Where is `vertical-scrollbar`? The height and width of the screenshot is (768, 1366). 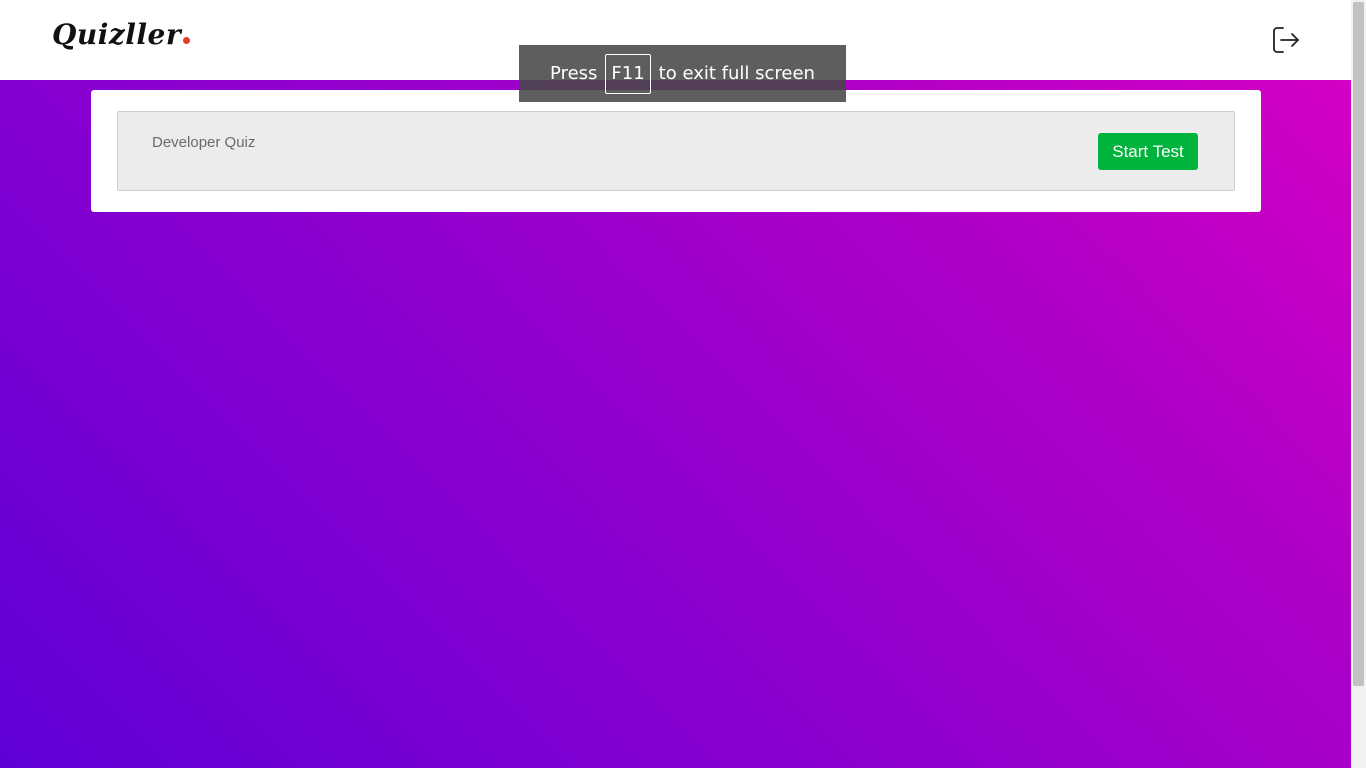
vertical-scrollbar is located at coordinates (1358, 384).